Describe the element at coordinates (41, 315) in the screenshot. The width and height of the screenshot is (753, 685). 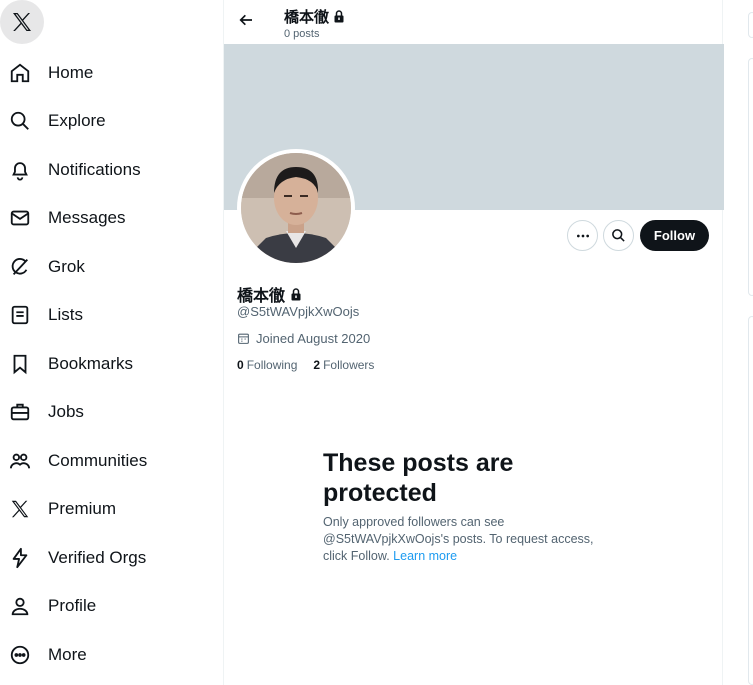
I see `nav-item-lists: Lists` at that location.